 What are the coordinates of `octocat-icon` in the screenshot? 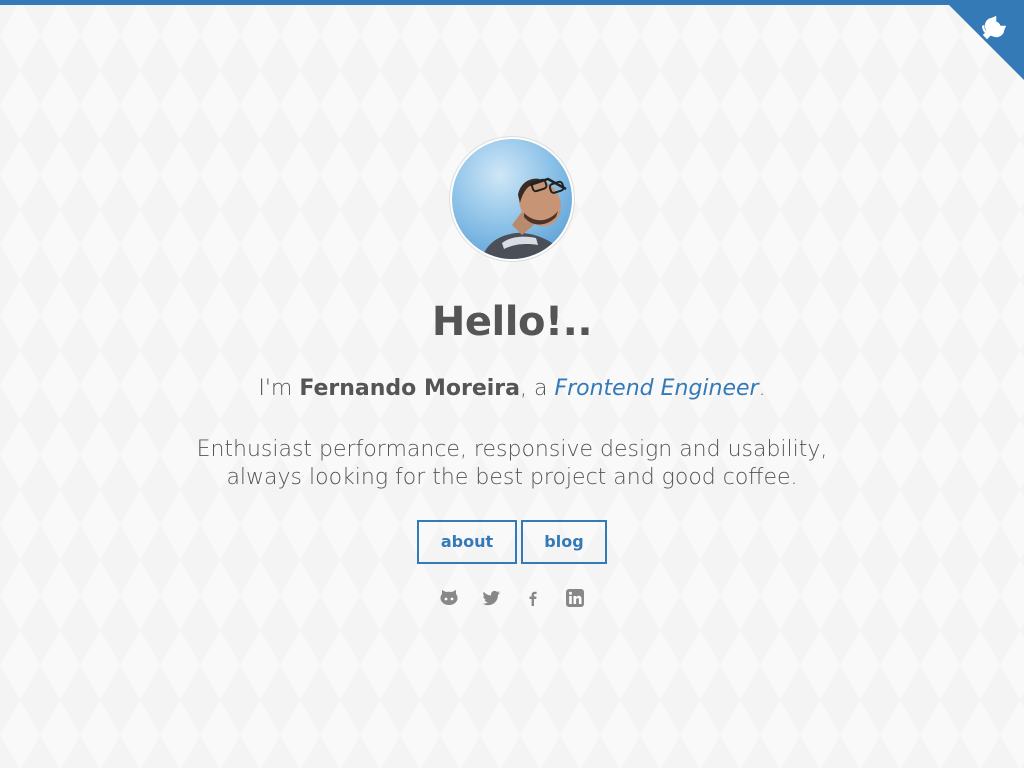 It's located at (984, 40).